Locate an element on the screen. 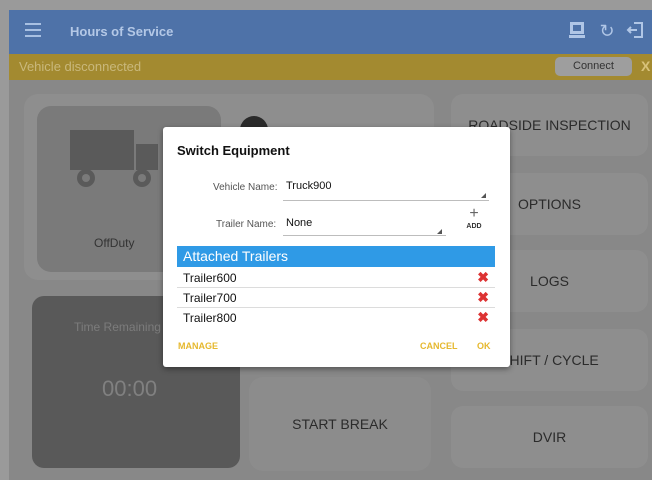 The width and height of the screenshot is (652, 480). trailer-dropdown-icon is located at coordinates (439, 231).